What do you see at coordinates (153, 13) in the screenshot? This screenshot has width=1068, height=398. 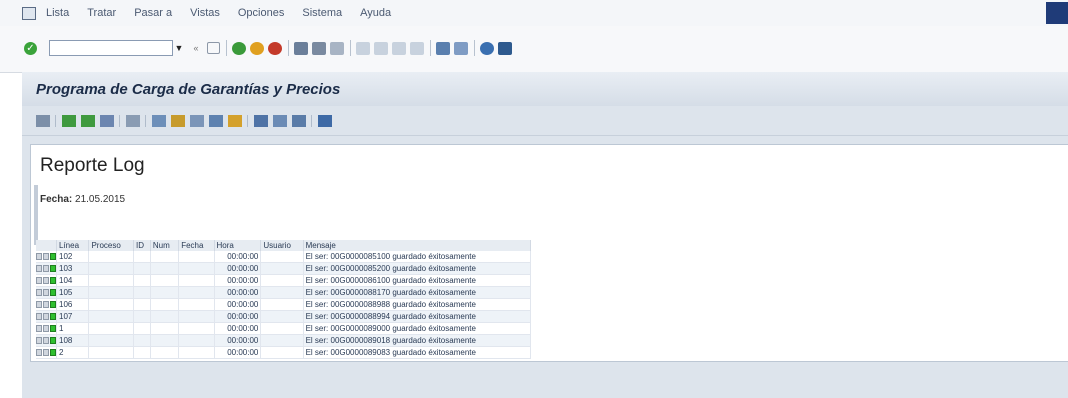 I see `menu-pasar-a: Pasar a` at bounding box center [153, 13].